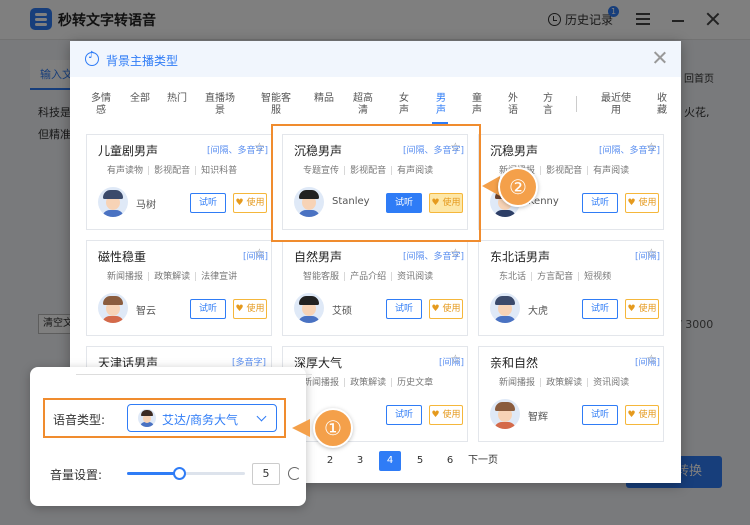  What do you see at coordinates (518, 187) in the screenshot?
I see `step-two-marker: ②` at bounding box center [518, 187].